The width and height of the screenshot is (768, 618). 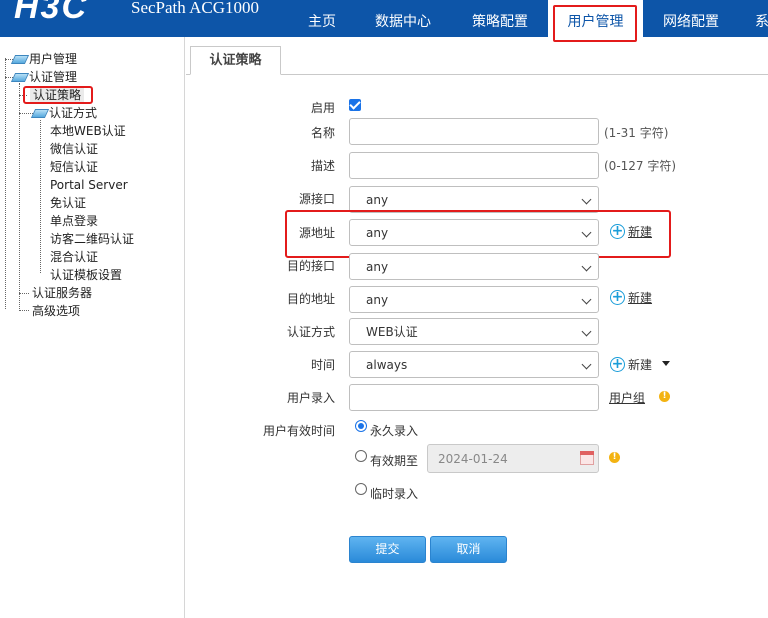 What do you see at coordinates (310, 398) in the screenshot?
I see `user-entry-label: 用户录入` at bounding box center [310, 398].